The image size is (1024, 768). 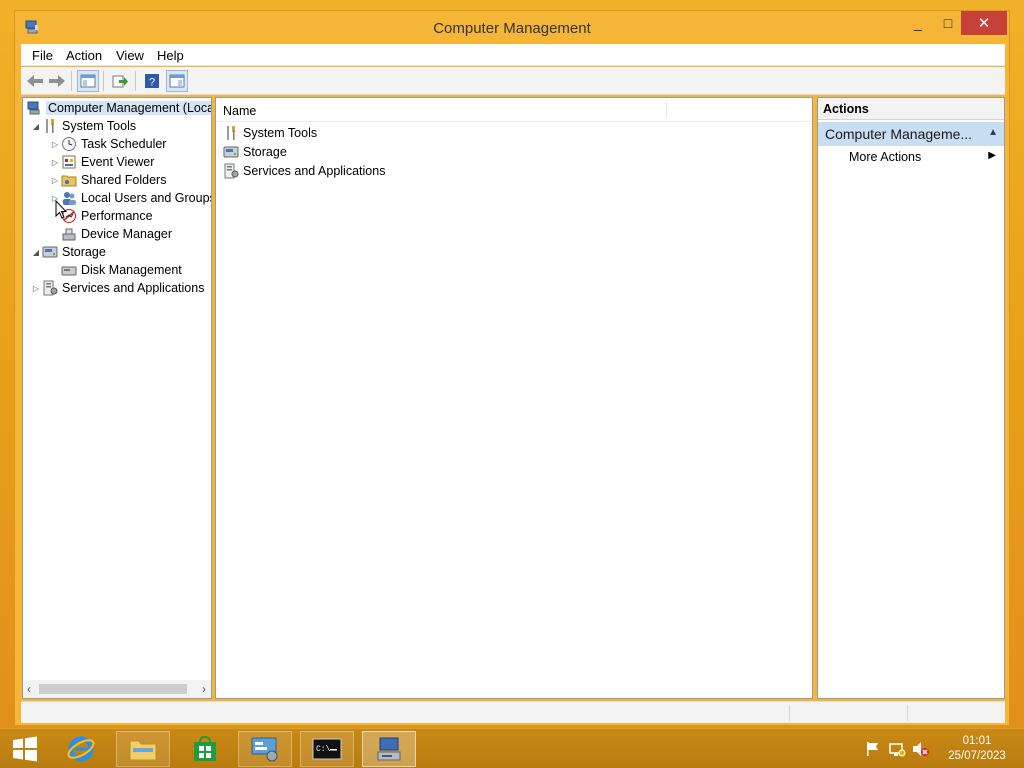 I want to click on tree-item-event-viewer: ▷ Event Viewer, so click(x=102, y=162).